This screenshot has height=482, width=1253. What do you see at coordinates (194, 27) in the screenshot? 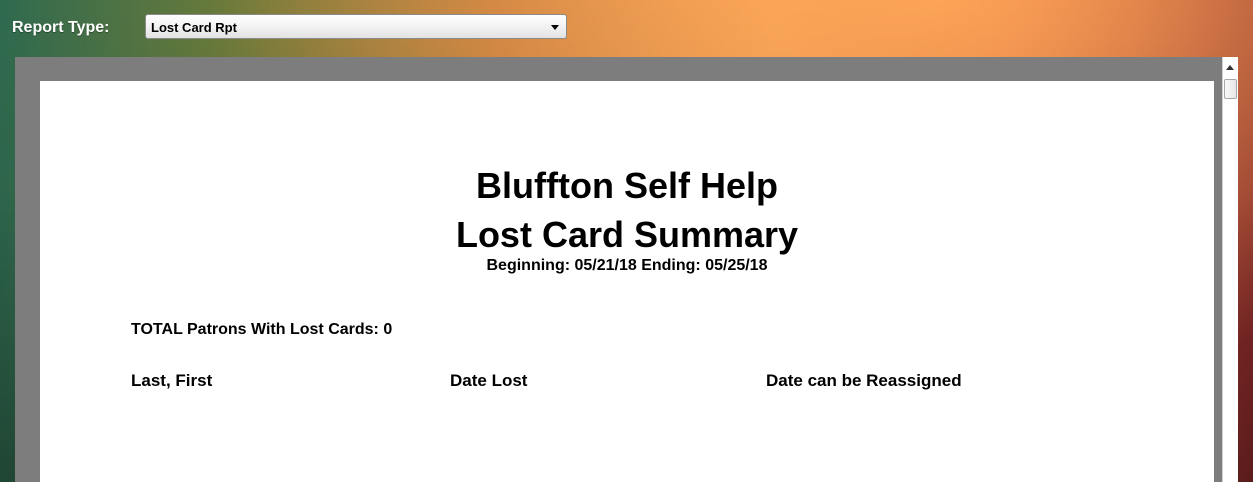
I see `report-type-selected-value: Lost Card Rpt` at bounding box center [194, 27].